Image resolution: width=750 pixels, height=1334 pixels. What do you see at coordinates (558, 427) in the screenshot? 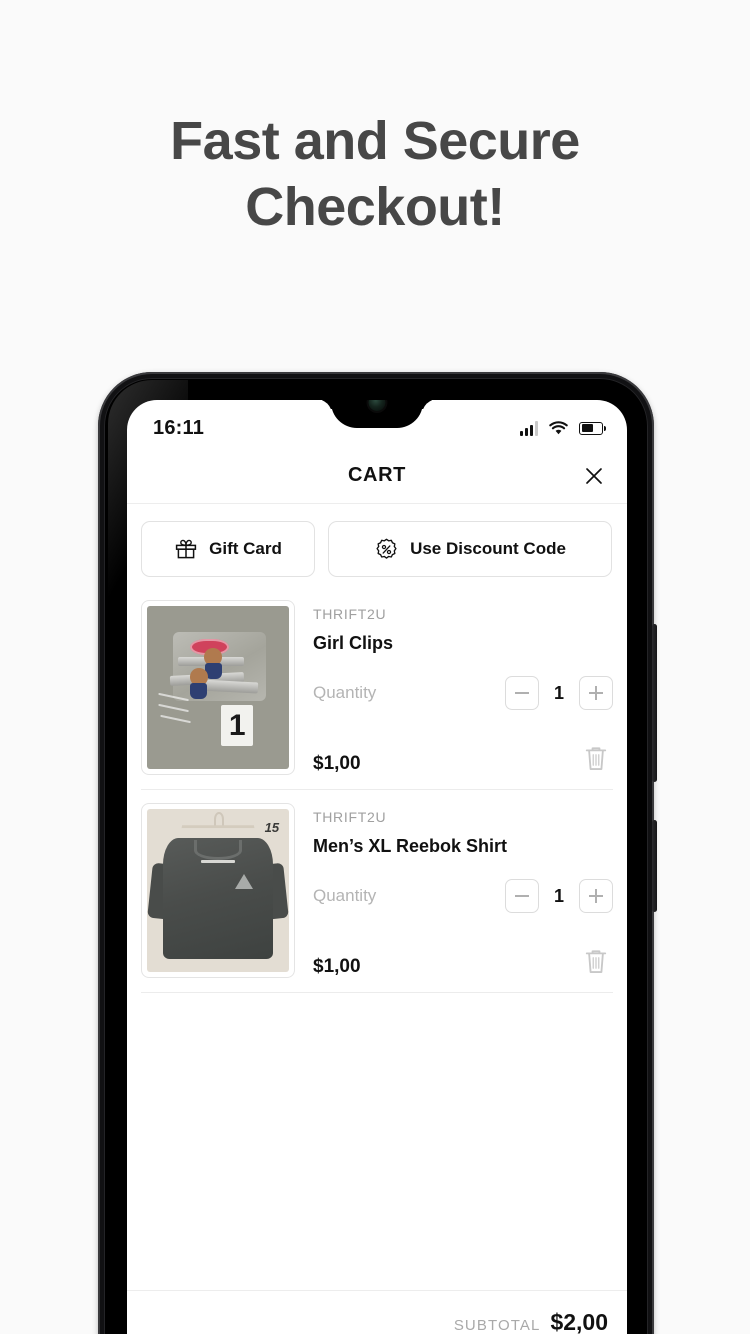
I see `wifi-icon` at bounding box center [558, 427].